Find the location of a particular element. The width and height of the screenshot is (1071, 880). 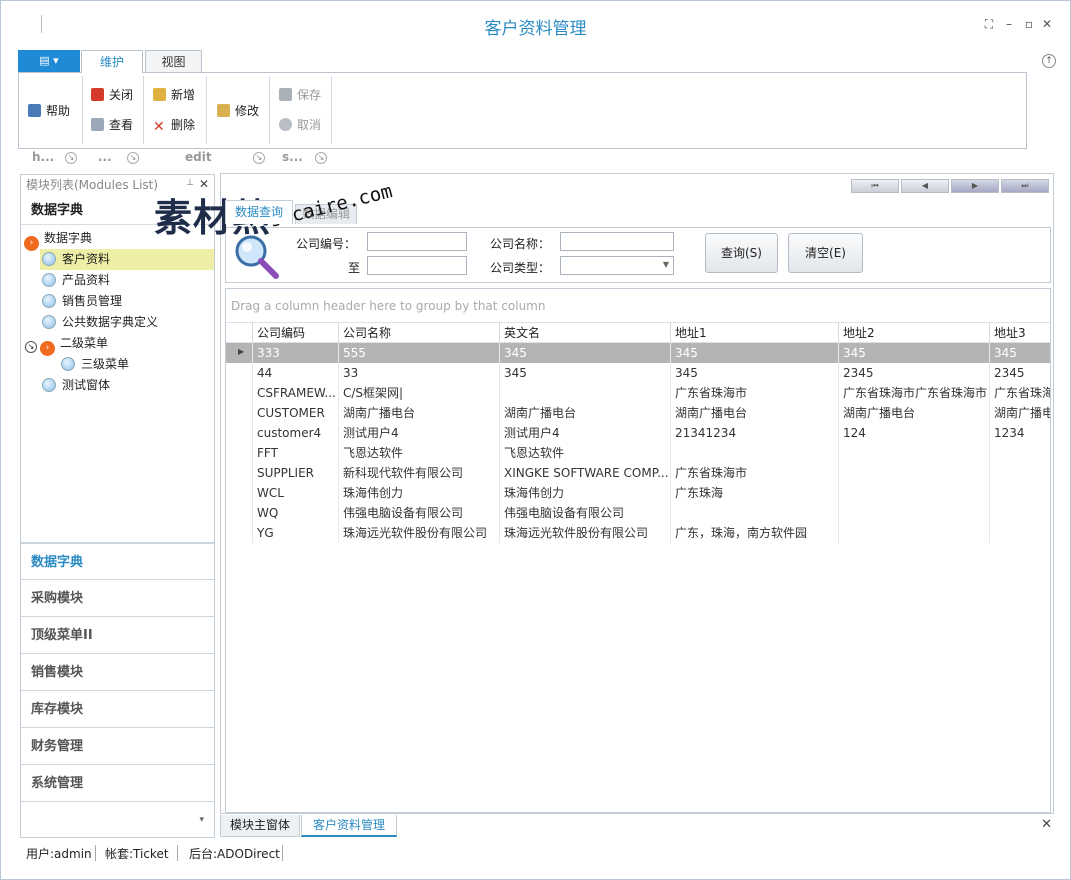

tree-node-third-menu: 三级菜单 is located at coordinates (95, 364).